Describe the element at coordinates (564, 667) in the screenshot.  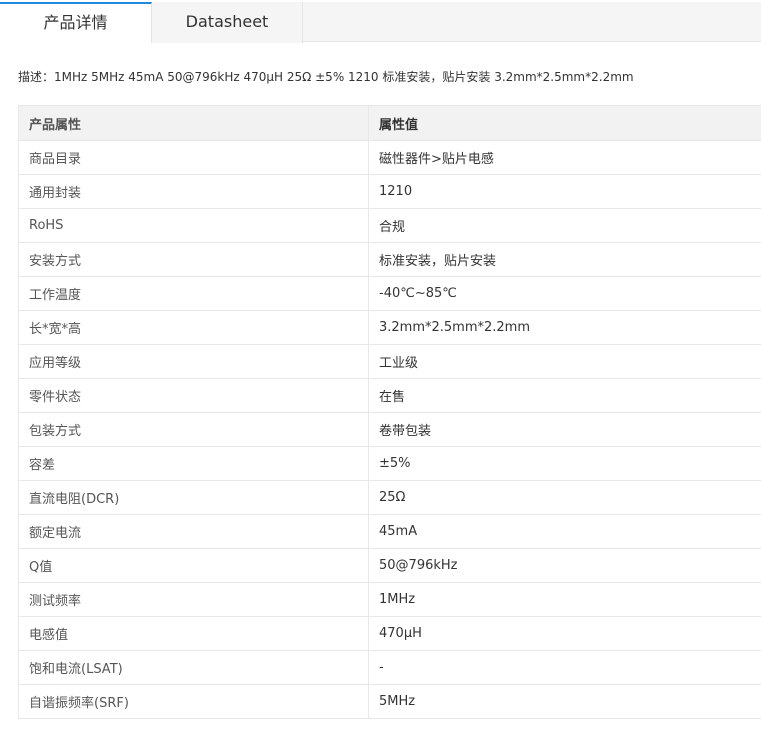
I see `attribute-value: -` at that location.